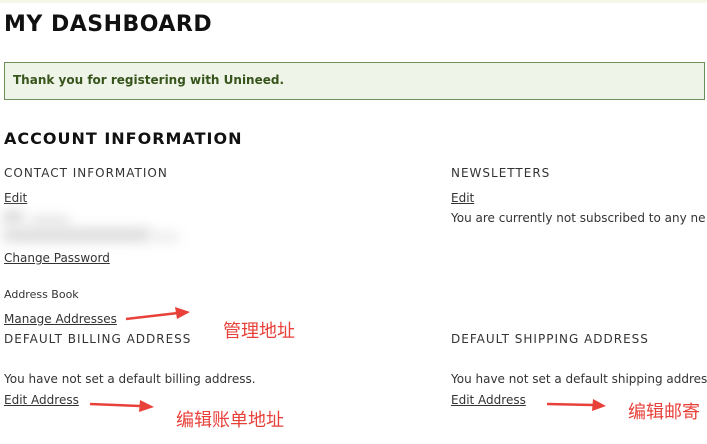 The width and height of the screenshot is (707, 444). I want to click on annotation-edit-shipping: 编辑邮寄, so click(664, 412).